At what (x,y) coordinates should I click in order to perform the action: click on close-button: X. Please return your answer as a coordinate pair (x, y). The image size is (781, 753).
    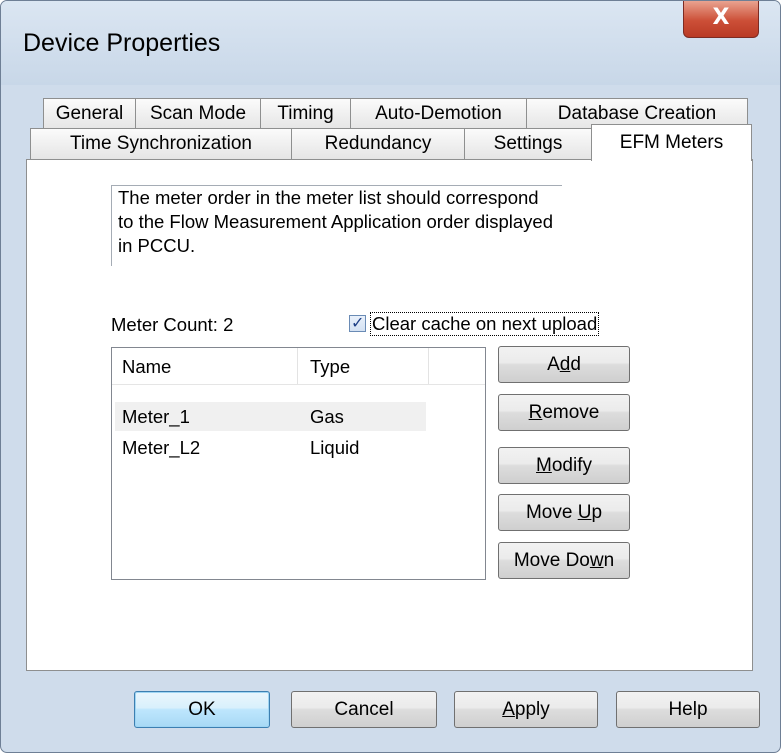
    Looking at the image, I should click on (721, 19).